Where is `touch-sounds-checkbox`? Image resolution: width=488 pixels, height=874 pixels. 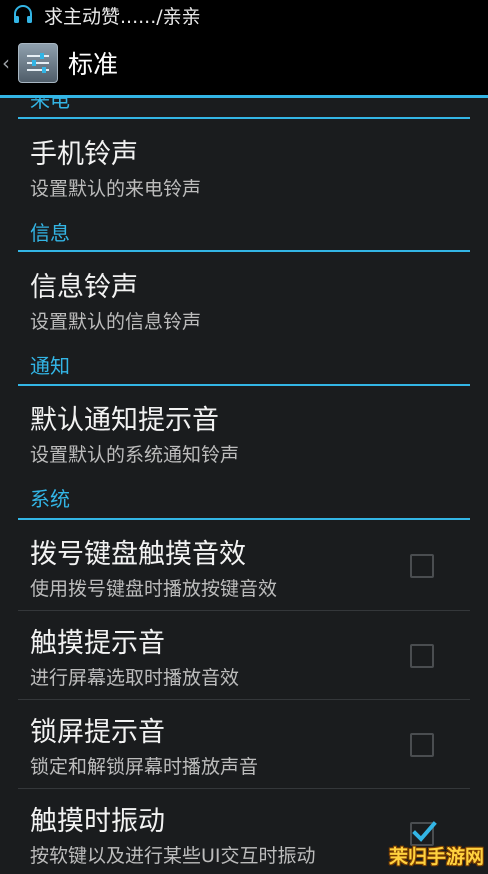 touch-sounds-checkbox is located at coordinates (422, 656).